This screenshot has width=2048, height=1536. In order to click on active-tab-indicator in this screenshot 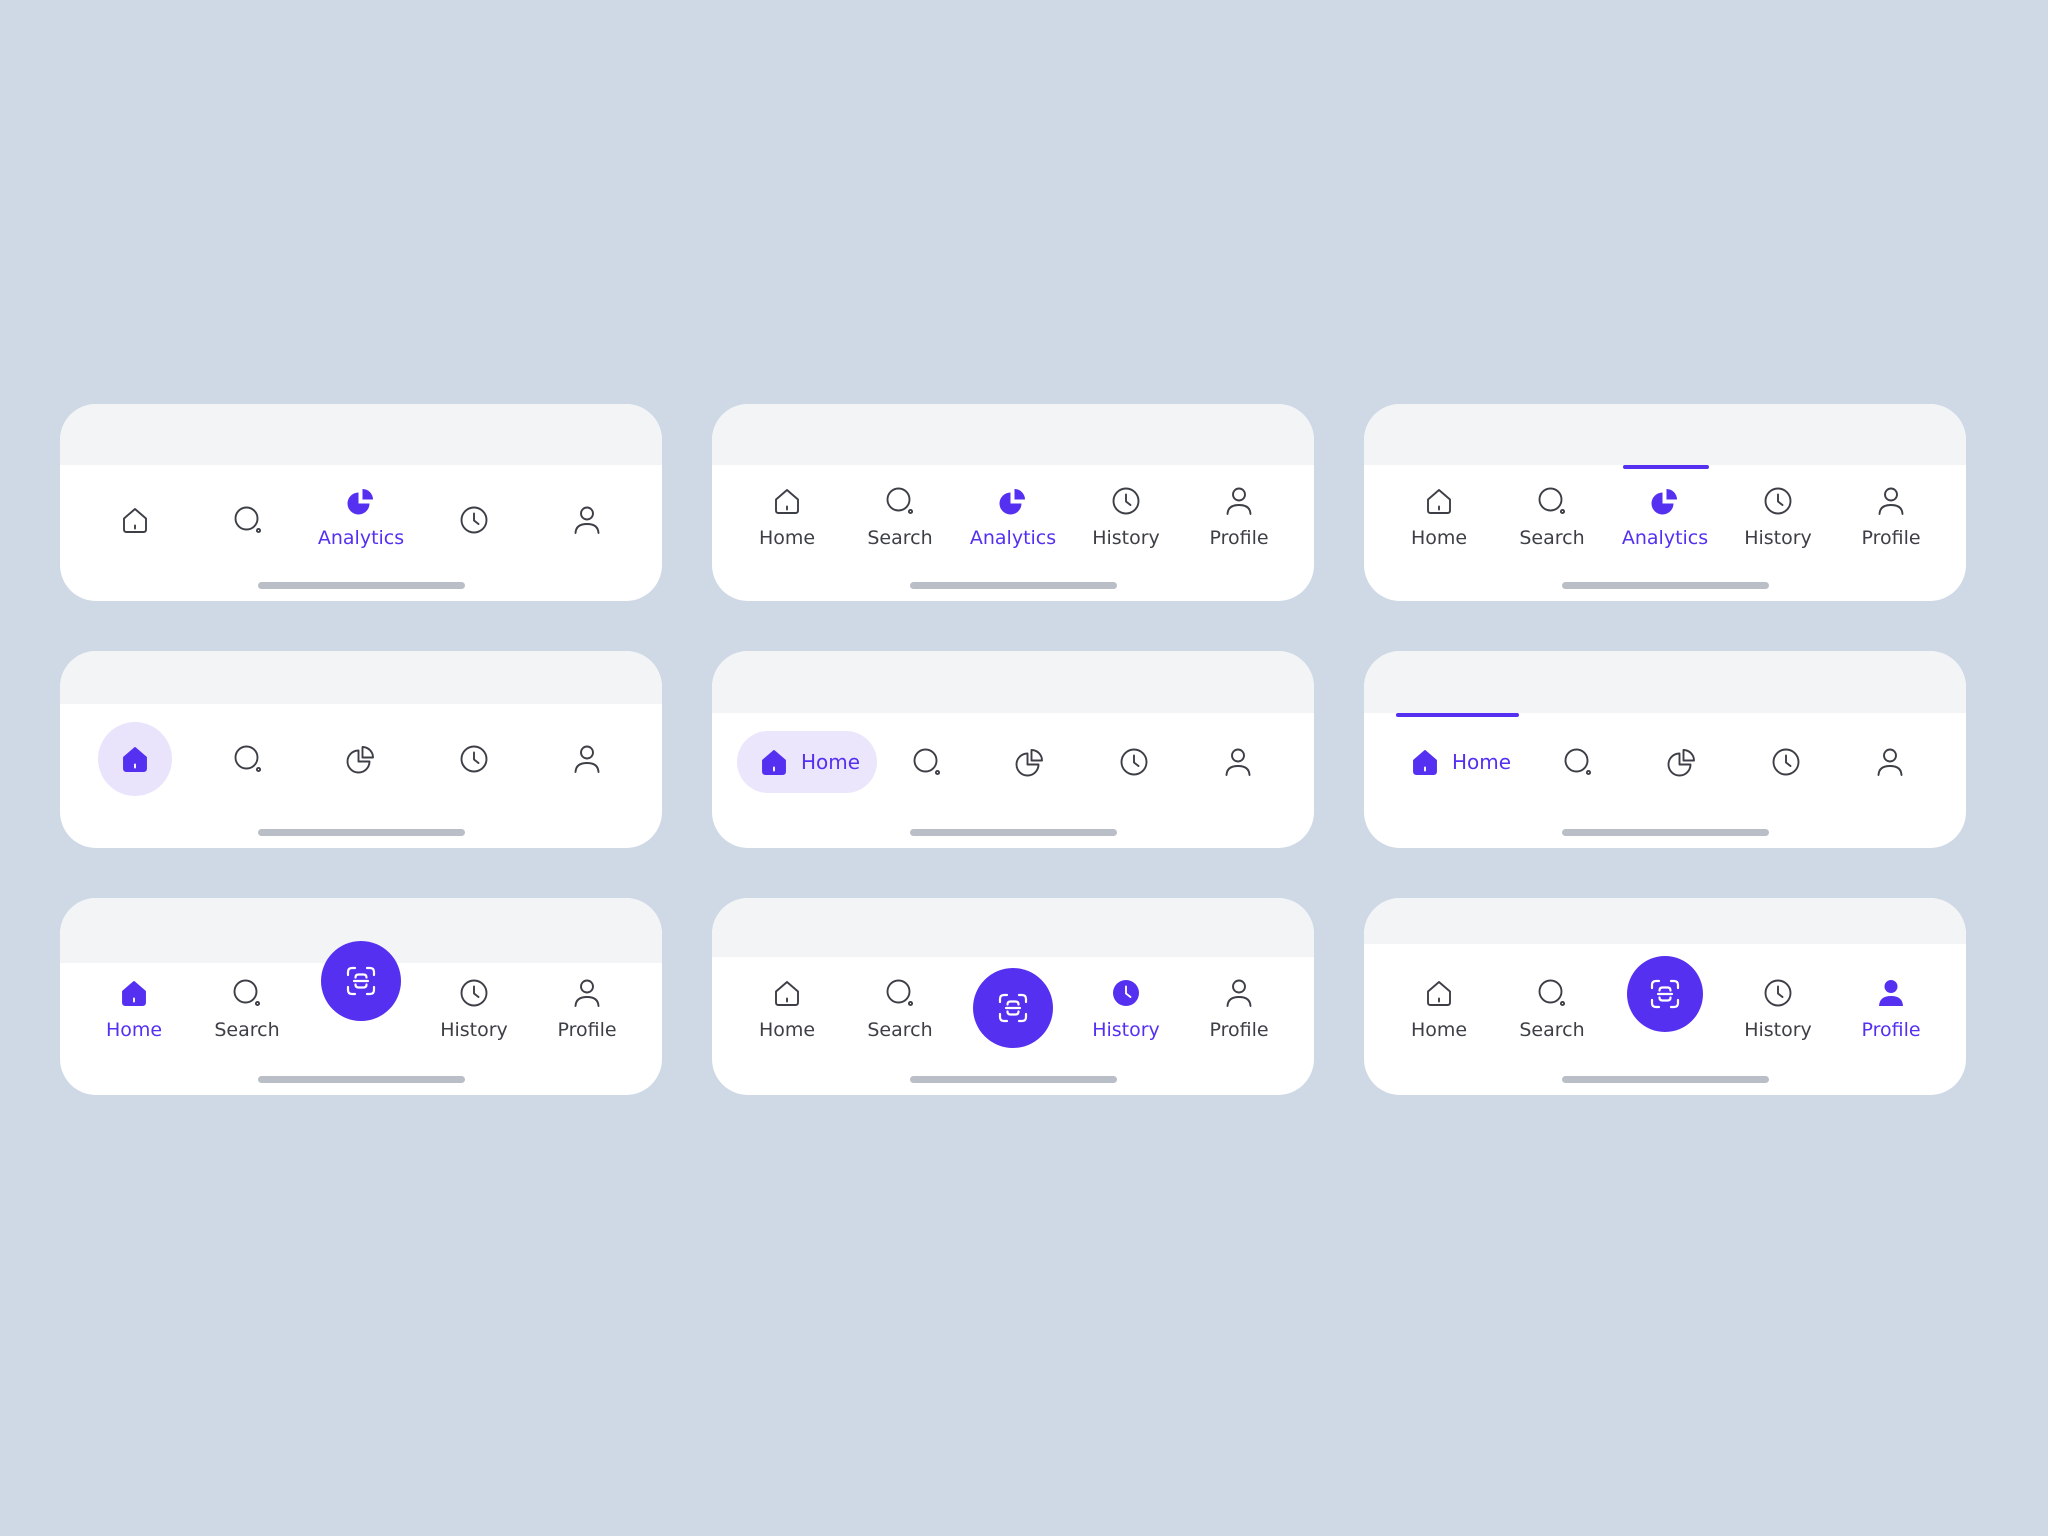, I will do `click(1666, 467)`.